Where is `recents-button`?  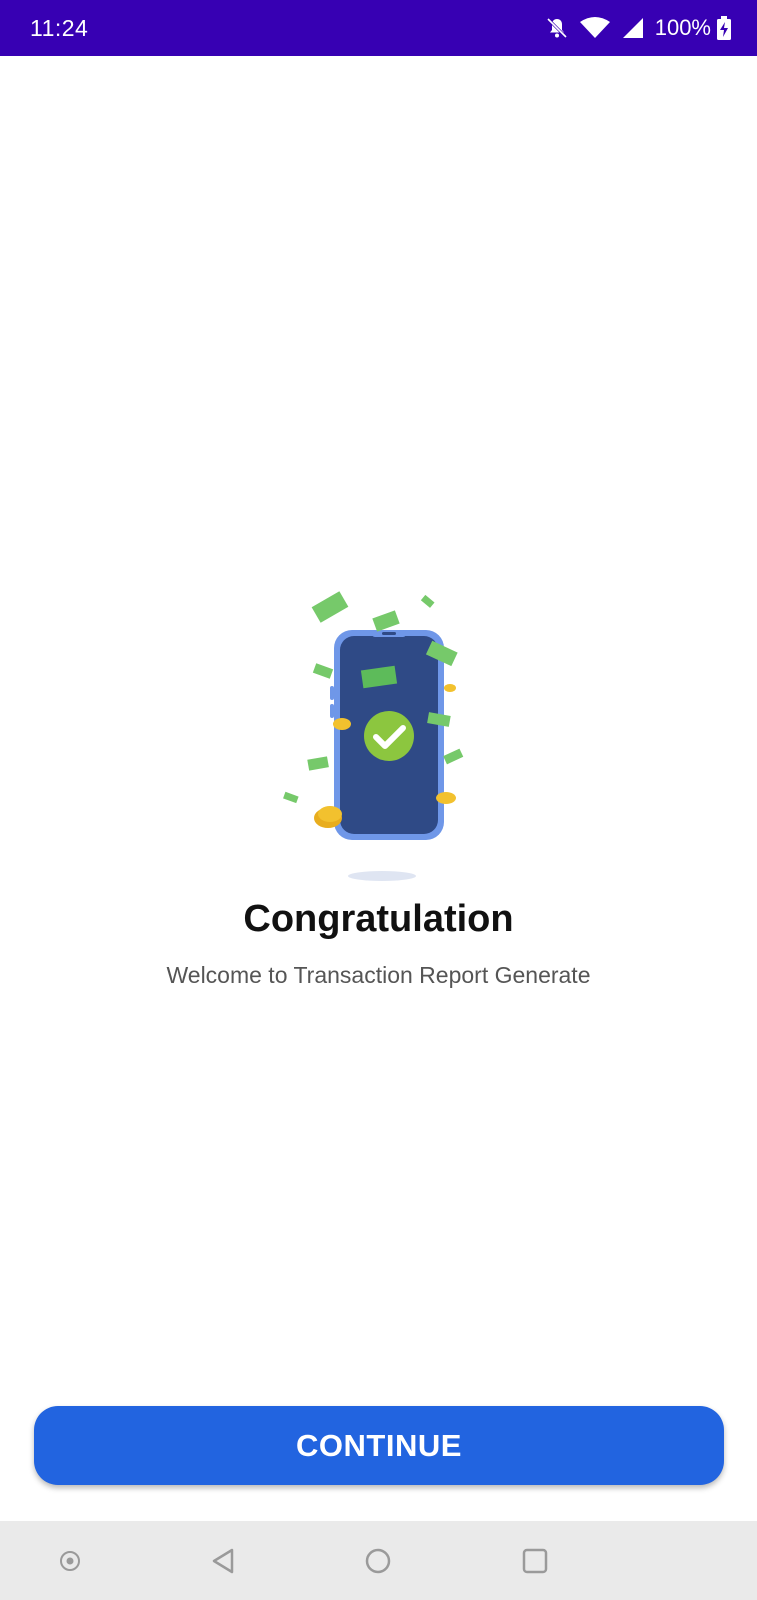 recents-button is located at coordinates (535, 1561).